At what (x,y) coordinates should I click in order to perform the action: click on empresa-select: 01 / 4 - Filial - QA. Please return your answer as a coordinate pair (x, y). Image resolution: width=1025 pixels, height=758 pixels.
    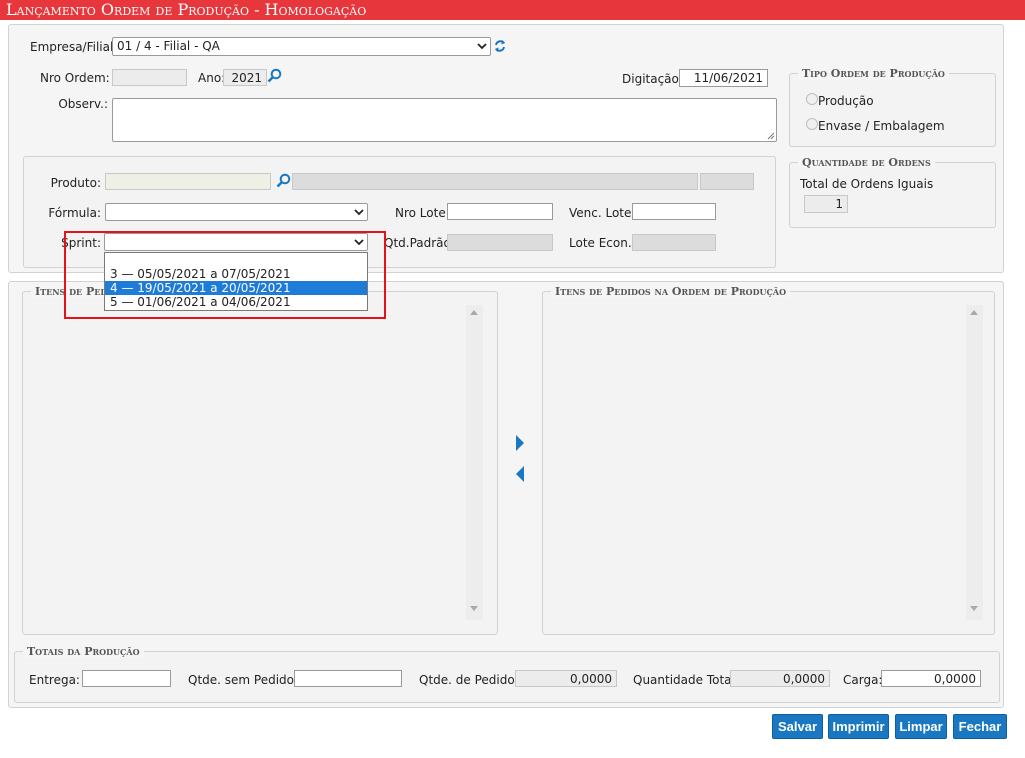
    Looking at the image, I should click on (301, 46).